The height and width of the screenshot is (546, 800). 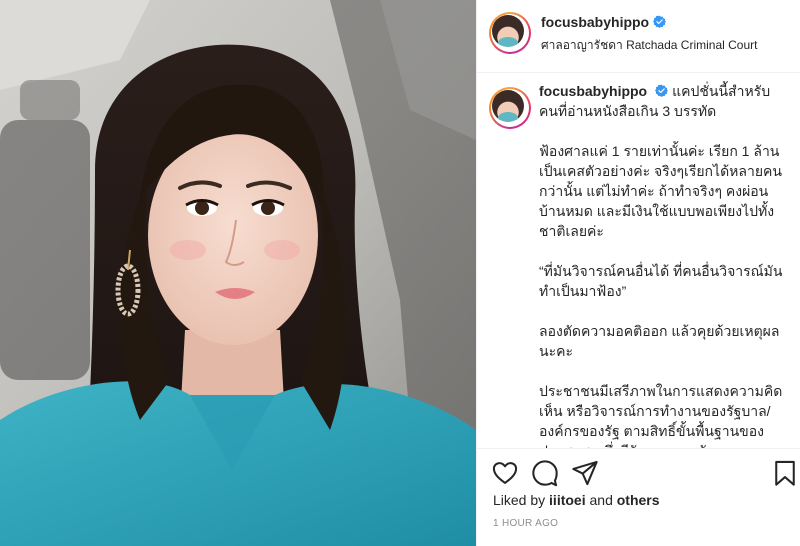 I want to click on caption-username: focusbabyhippo, so click(x=593, y=91).